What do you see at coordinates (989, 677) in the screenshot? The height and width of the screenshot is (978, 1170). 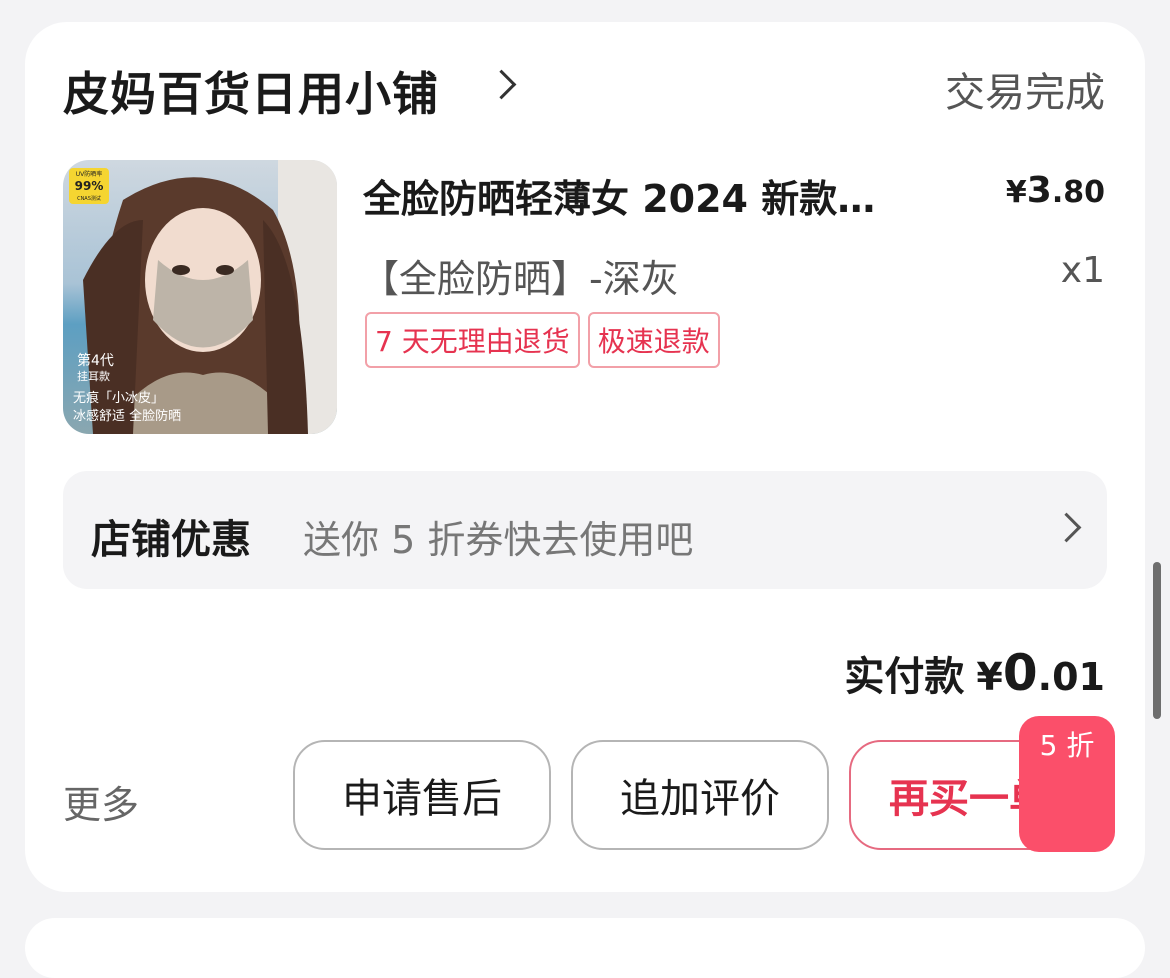 I see `paid-currency: ¥` at bounding box center [989, 677].